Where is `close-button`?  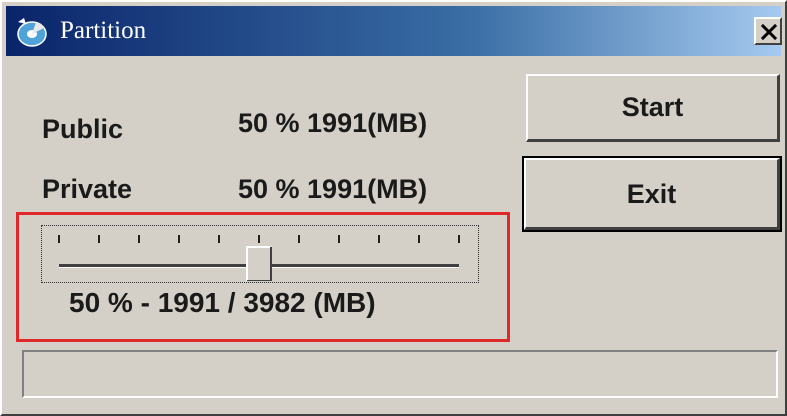 close-button is located at coordinates (768, 31).